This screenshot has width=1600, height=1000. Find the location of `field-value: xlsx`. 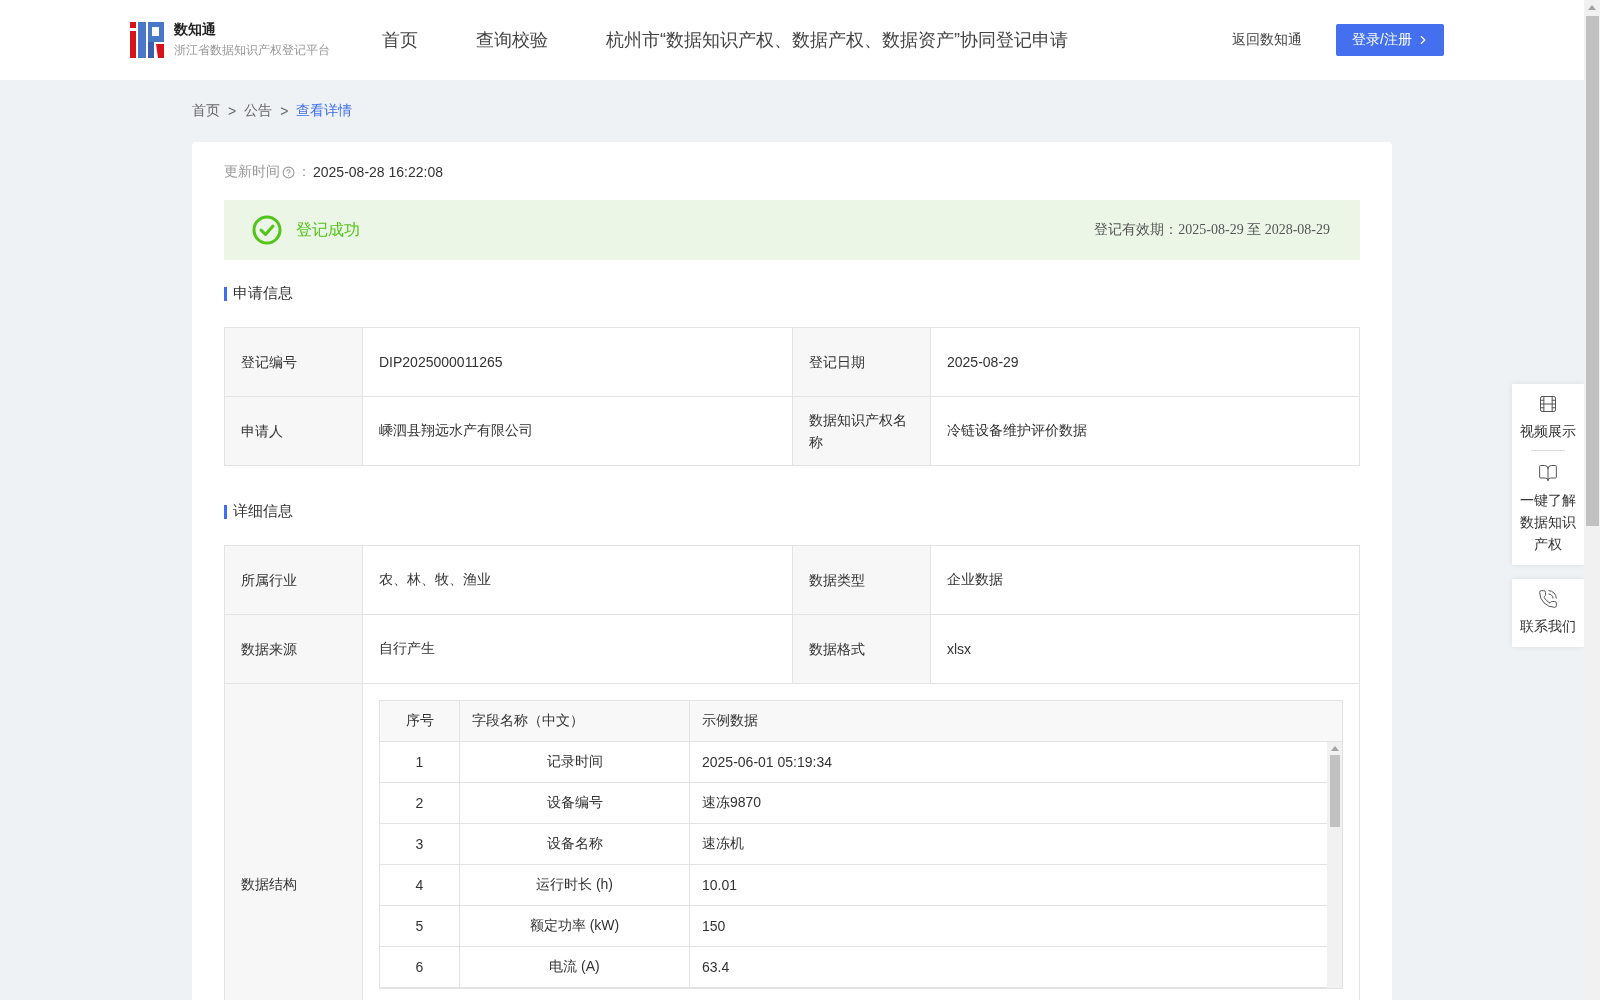

field-value: xlsx is located at coordinates (1145, 649).